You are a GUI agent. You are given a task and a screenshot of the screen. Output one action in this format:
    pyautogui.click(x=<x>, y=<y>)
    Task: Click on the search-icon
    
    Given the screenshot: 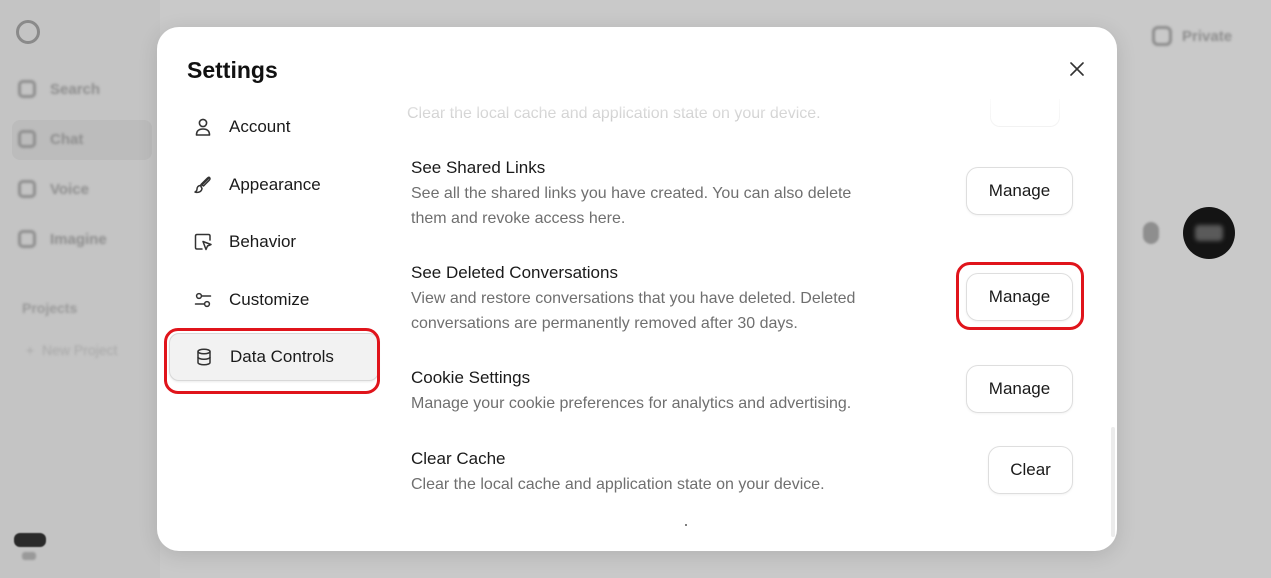 What is the action you would take?
    pyautogui.click(x=27, y=89)
    